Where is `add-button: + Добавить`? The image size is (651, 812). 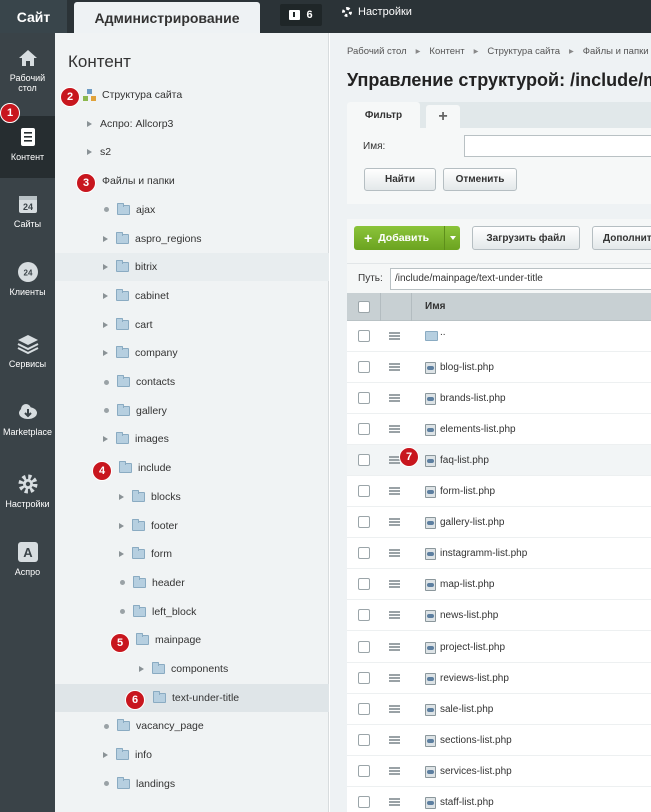 add-button: + Добавить is located at coordinates (407, 238).